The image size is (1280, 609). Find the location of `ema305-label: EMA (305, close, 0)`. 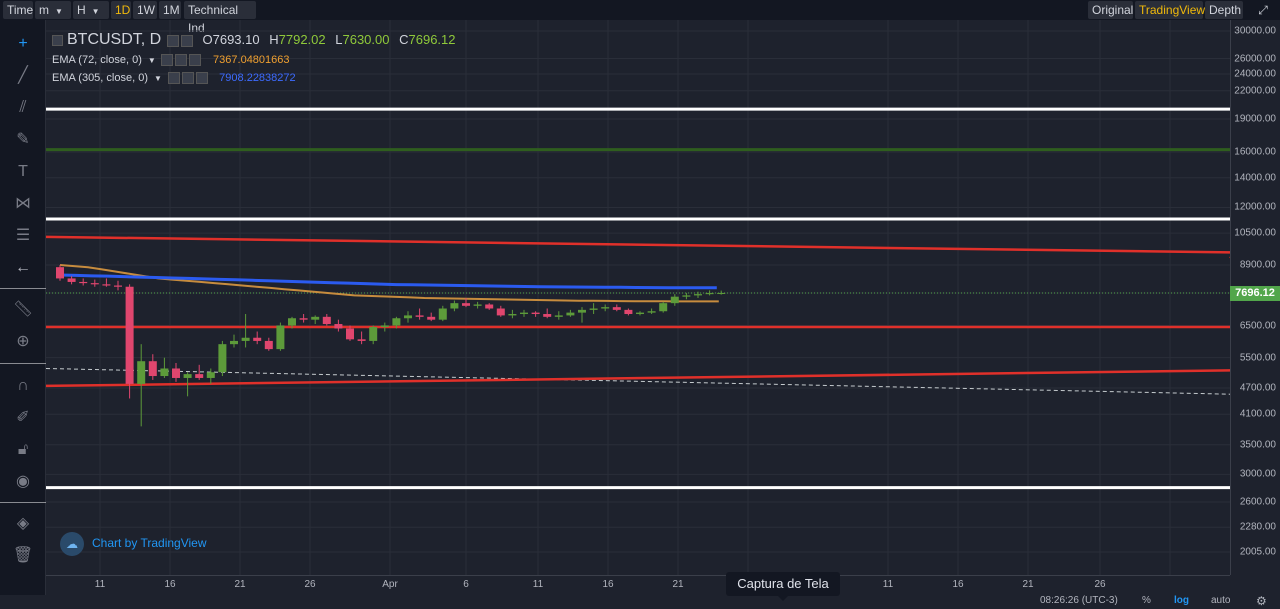

ema305-label: EMA (305, close, 0) is located at coordinates (100, 78).